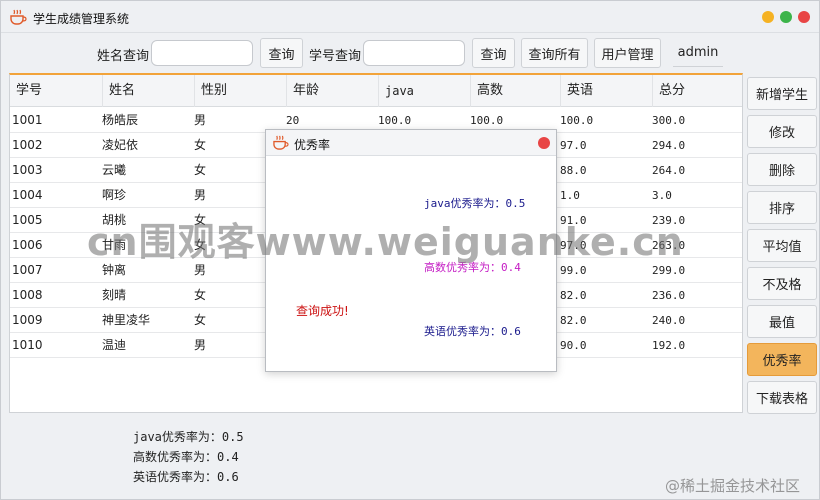 Image resolution: width=820 pixels, height=500 pixels. I want to click on english-rate-label: 英语优秀率为：, so click(462, 331).